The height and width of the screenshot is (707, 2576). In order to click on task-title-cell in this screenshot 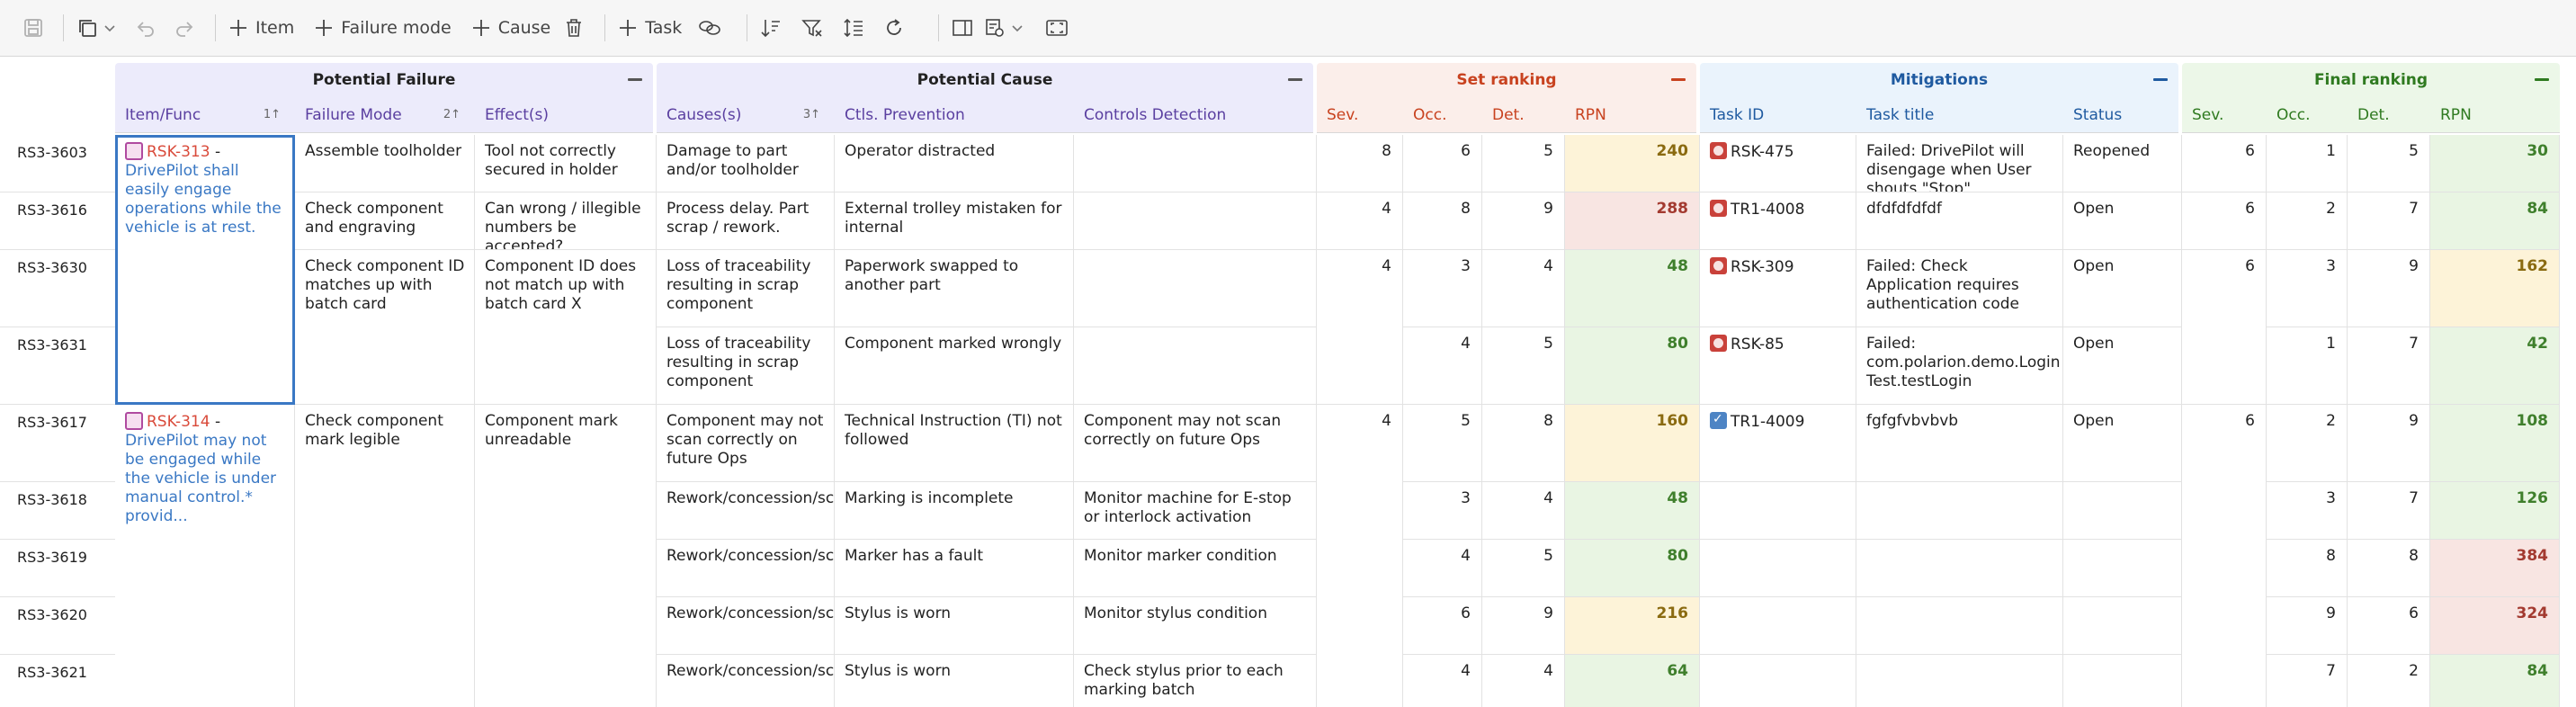, I will do `click(1959, 626)`.